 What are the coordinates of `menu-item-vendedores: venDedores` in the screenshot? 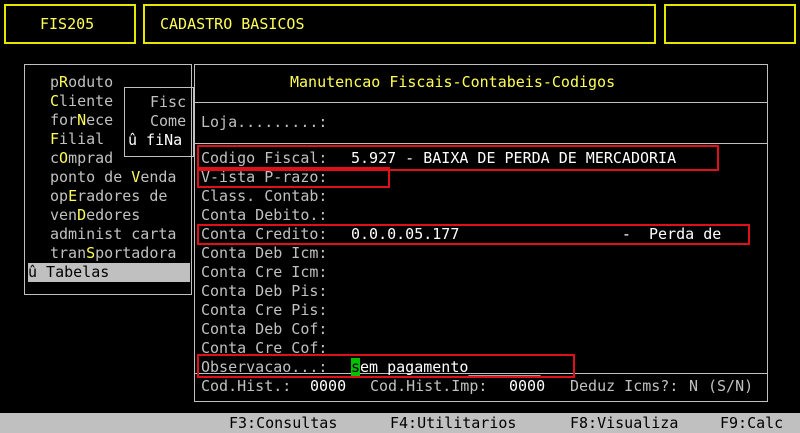 It's located at (95, 215).